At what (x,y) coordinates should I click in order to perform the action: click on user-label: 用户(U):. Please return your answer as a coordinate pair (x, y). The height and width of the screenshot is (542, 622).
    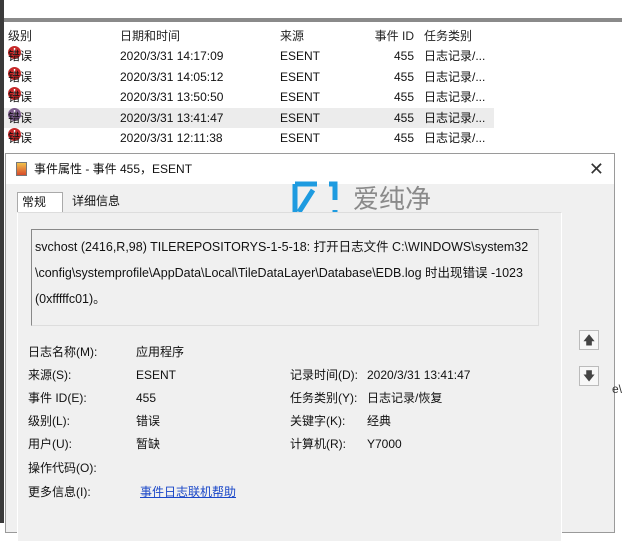
    Looking at the image, I should click on (50, 444).